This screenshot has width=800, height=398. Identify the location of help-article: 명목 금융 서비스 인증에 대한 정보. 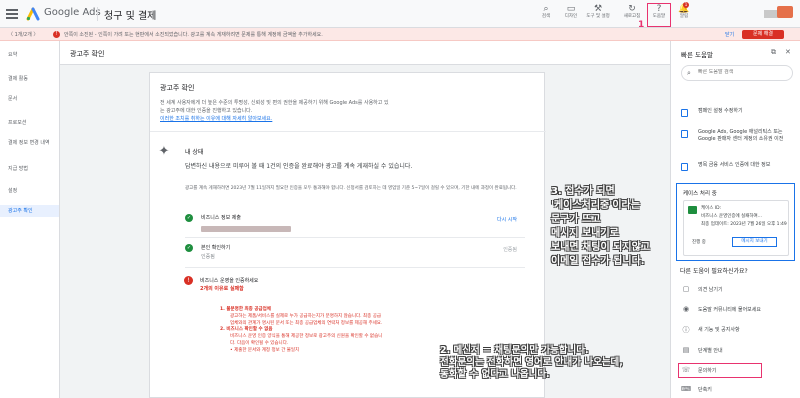
(736, 169).